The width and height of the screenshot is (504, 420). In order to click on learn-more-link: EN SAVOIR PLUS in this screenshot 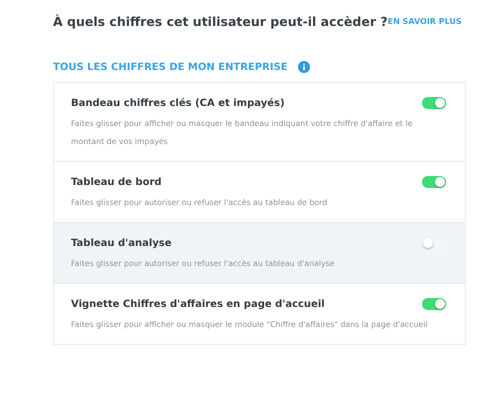, I will do `click(425, 21)`.